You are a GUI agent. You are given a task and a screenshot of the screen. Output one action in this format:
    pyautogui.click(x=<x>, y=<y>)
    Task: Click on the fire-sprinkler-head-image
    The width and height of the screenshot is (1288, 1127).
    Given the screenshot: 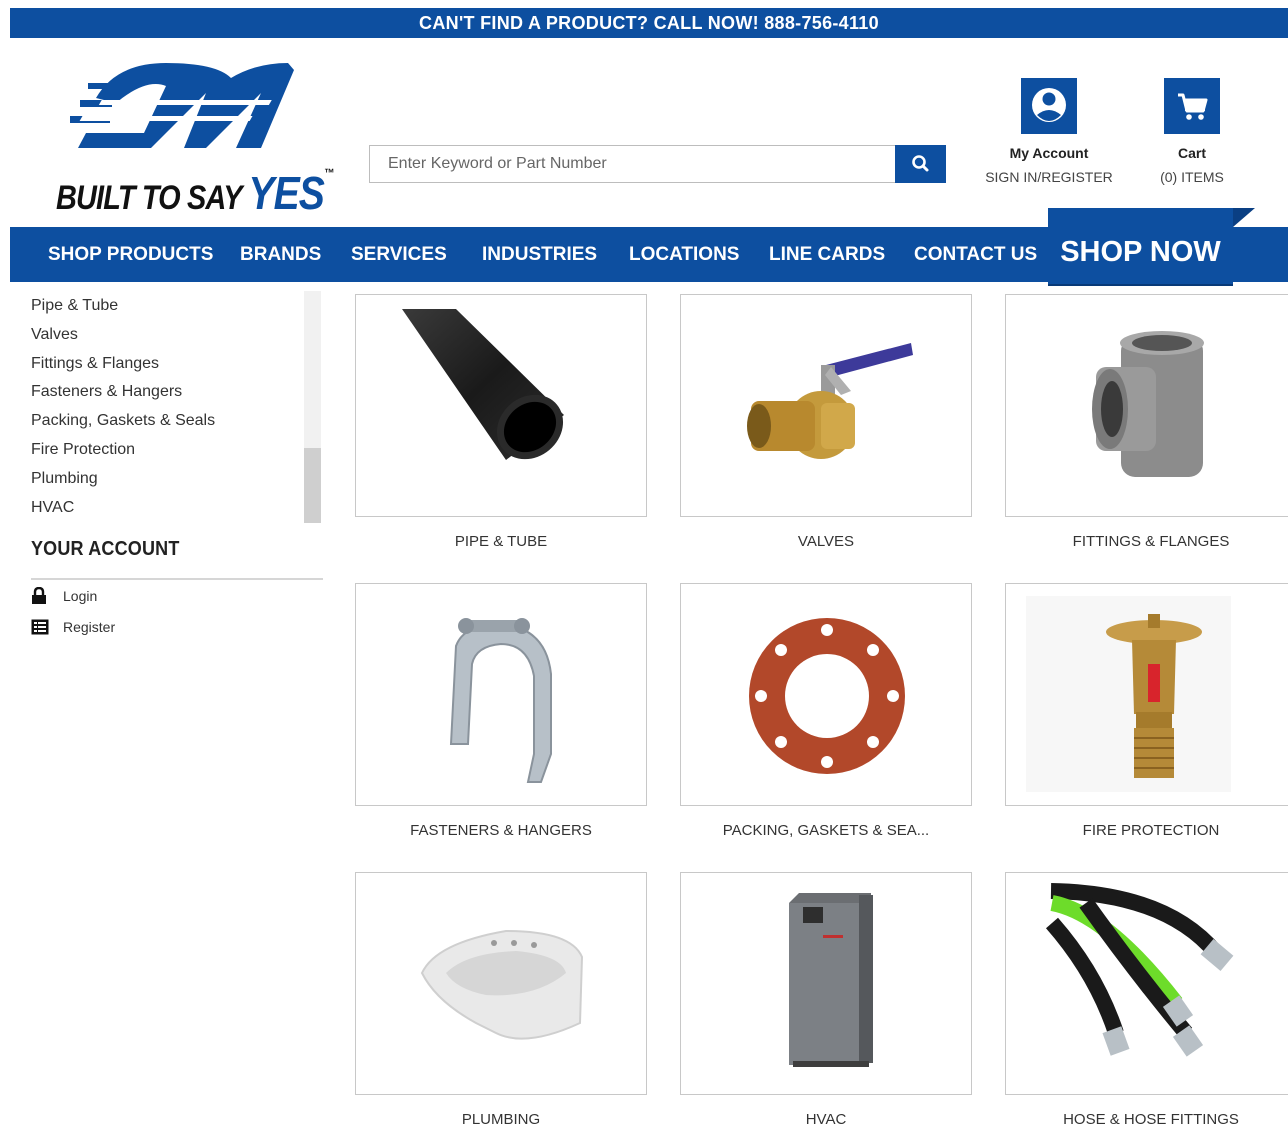 What is the action you would take?
    pyautogui.click(x=1128, y=694)
    